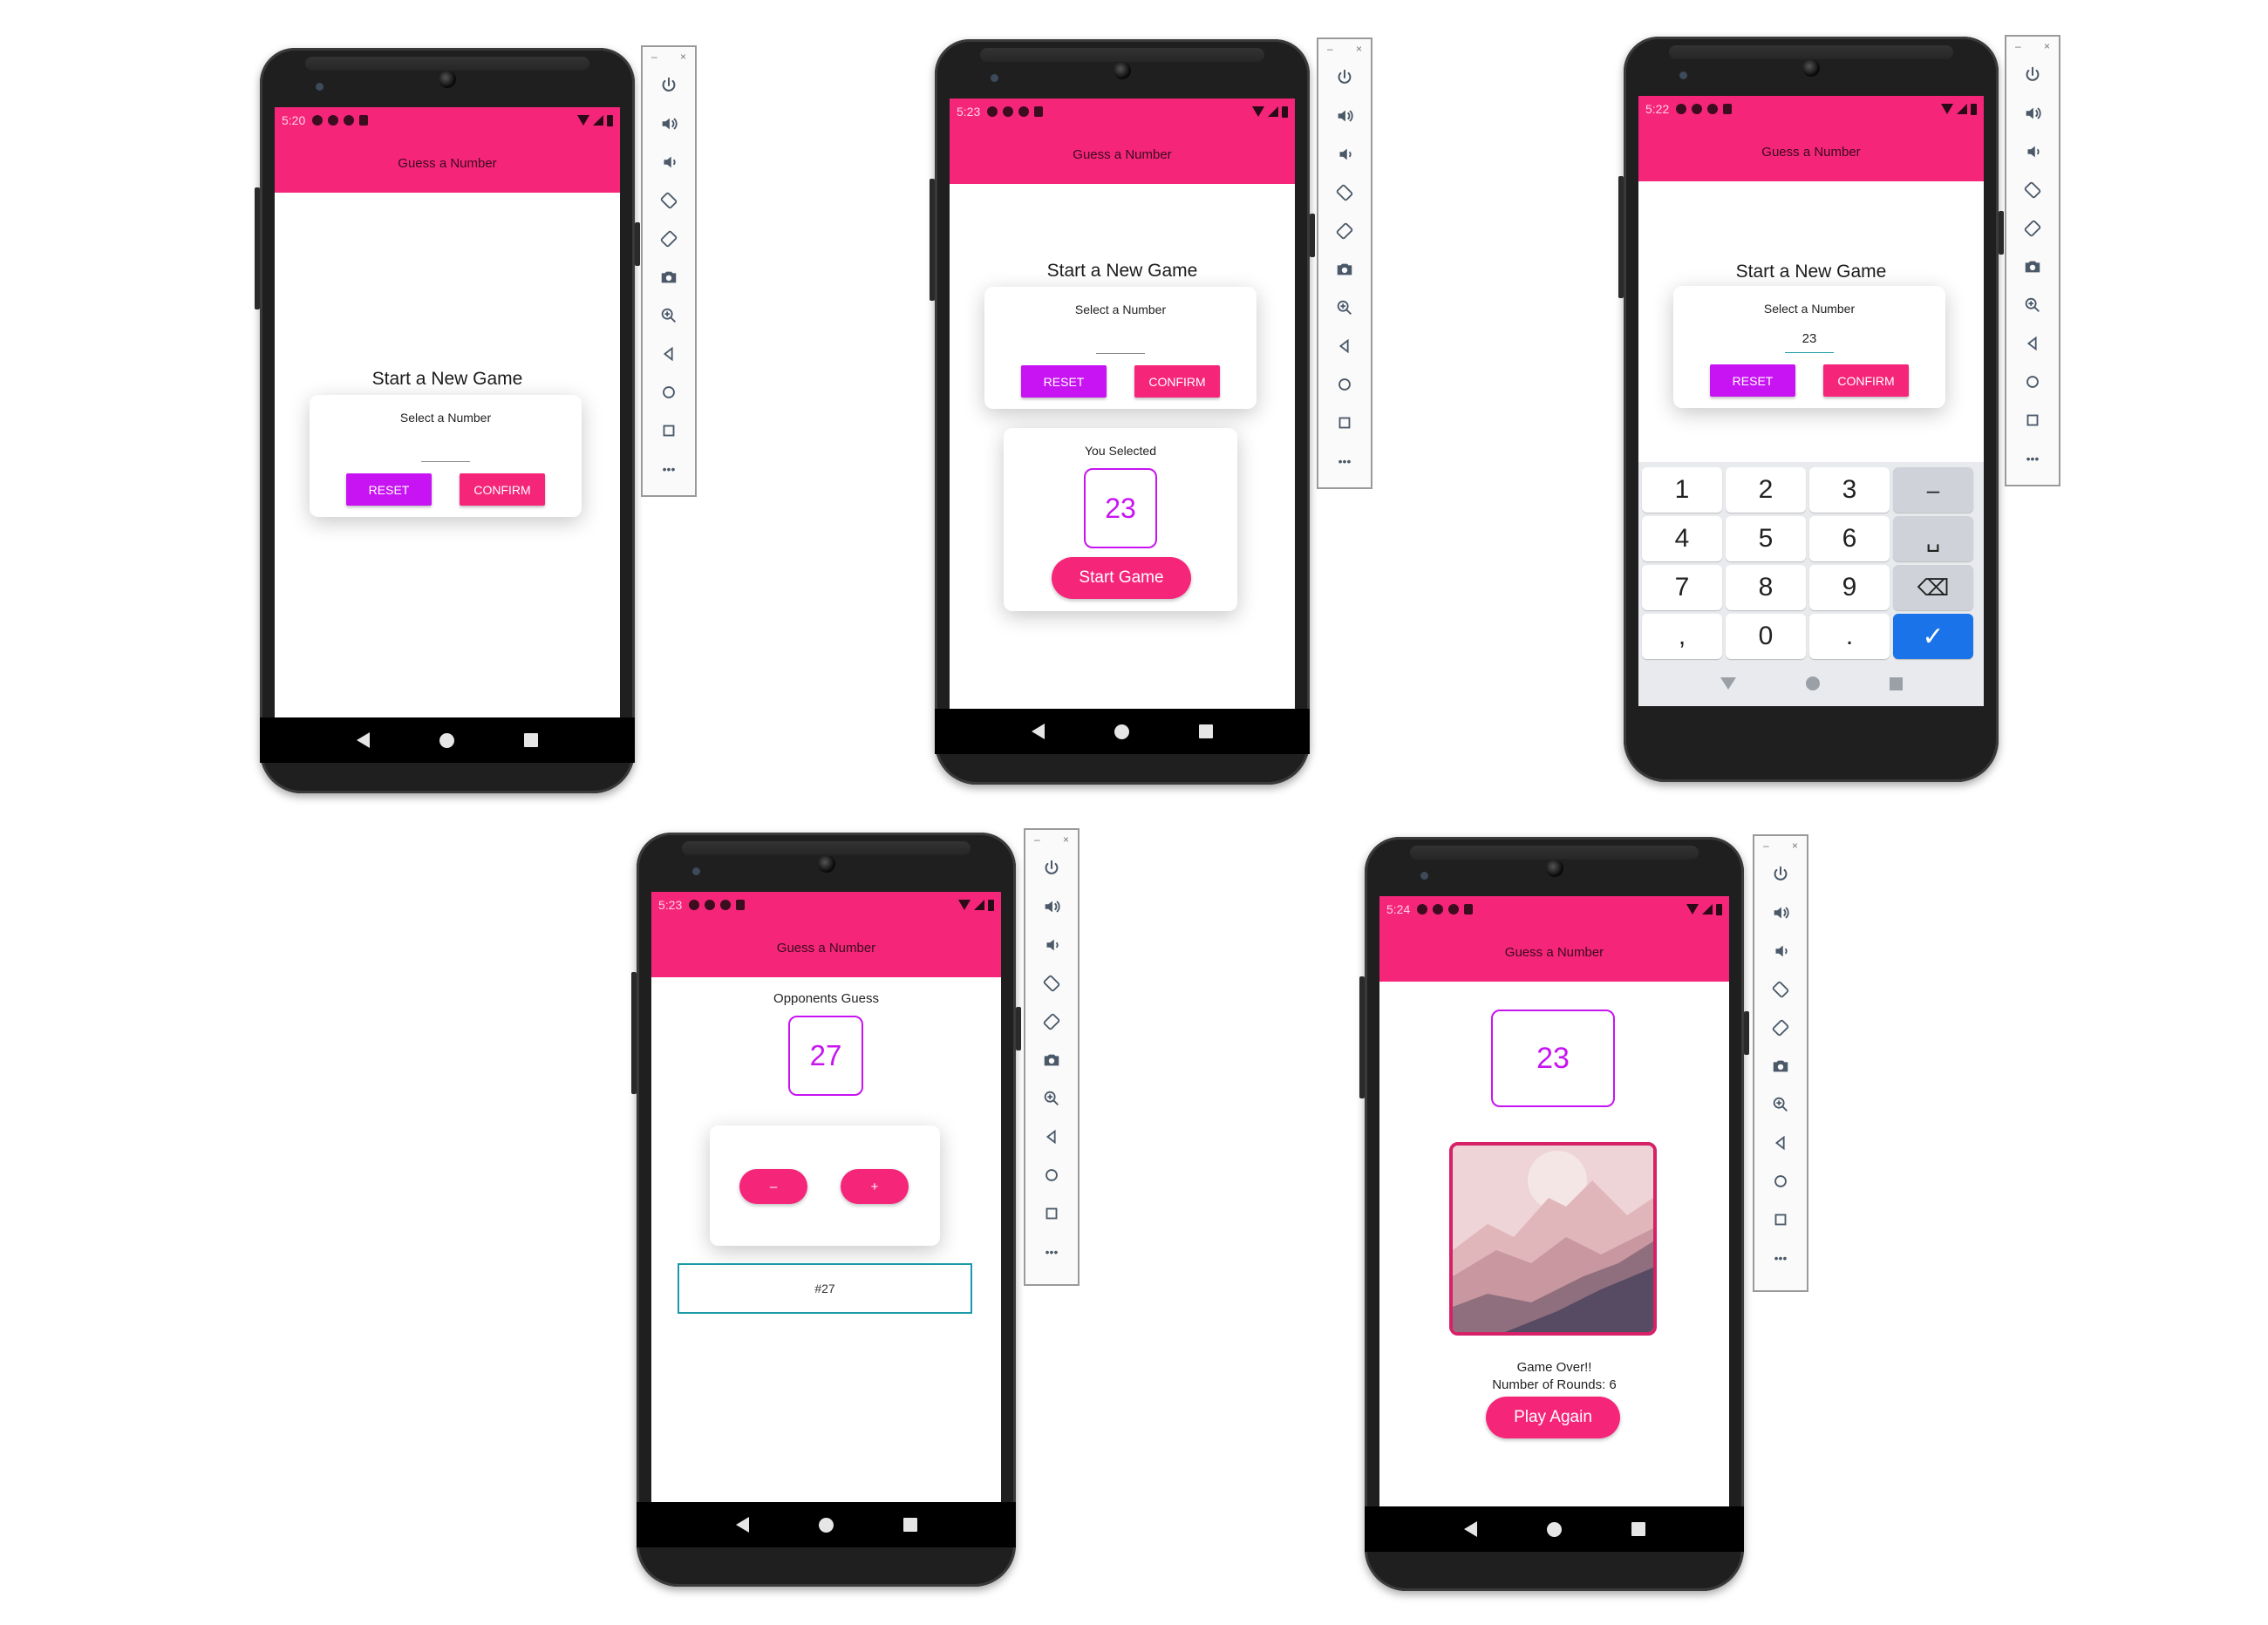 The height and width of the screenshot is (1625, 2268). Describe the element at coordinates (1933, 490) in the screenshot. I see `key-3: –` at that location.